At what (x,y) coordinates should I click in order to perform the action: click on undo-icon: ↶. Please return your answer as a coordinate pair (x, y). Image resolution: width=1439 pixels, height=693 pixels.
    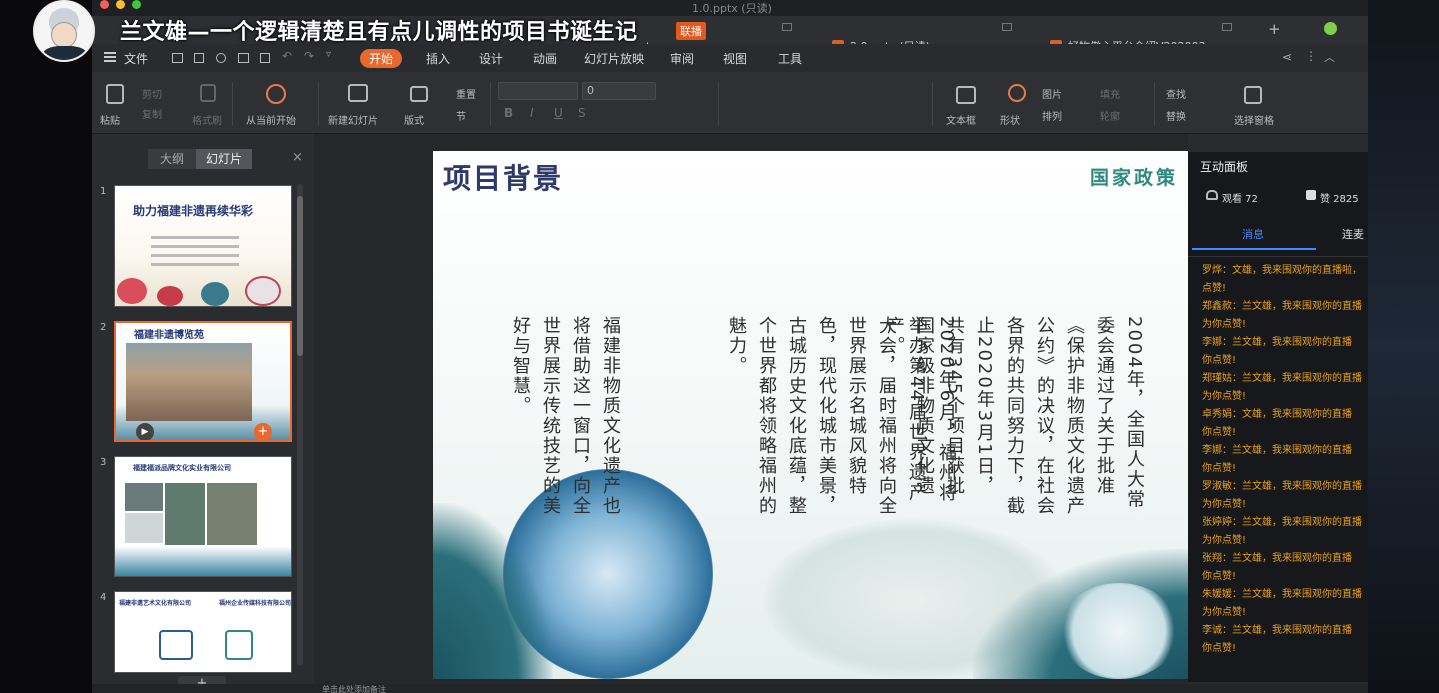
    Looking at the image, I should click on (287, 56).